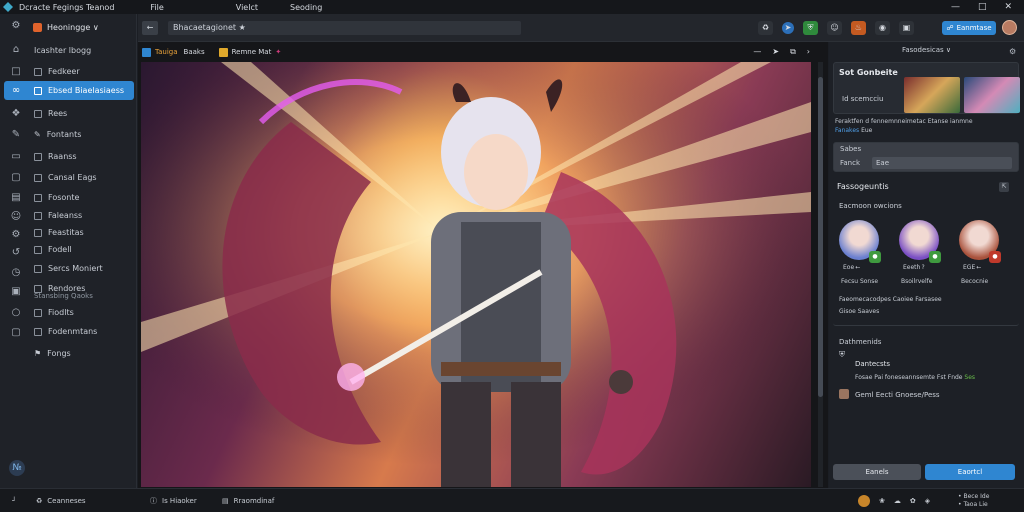 The image size is (1024, 512). What do you see at coordinates (906, 28) in the screenshot?
I see `image-icon: ▣` at bounding box center [906, 28].